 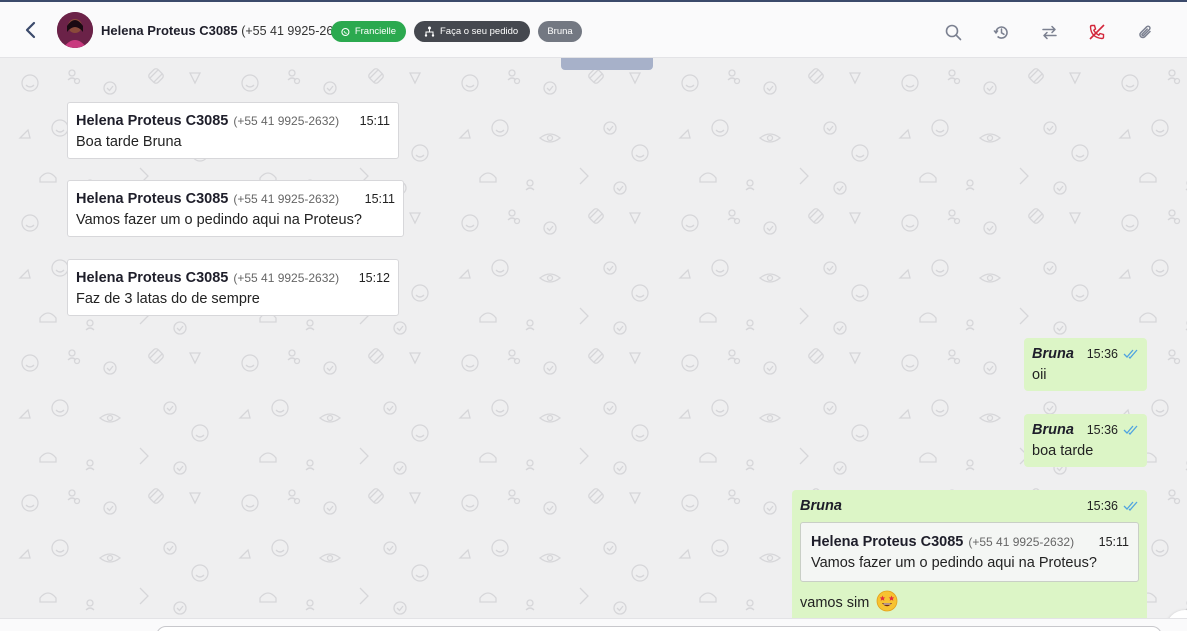 What do you see at coordinates (887, 603) in the screenshot?
I see `star-struck-emoji` at bounding box center [887, 603].